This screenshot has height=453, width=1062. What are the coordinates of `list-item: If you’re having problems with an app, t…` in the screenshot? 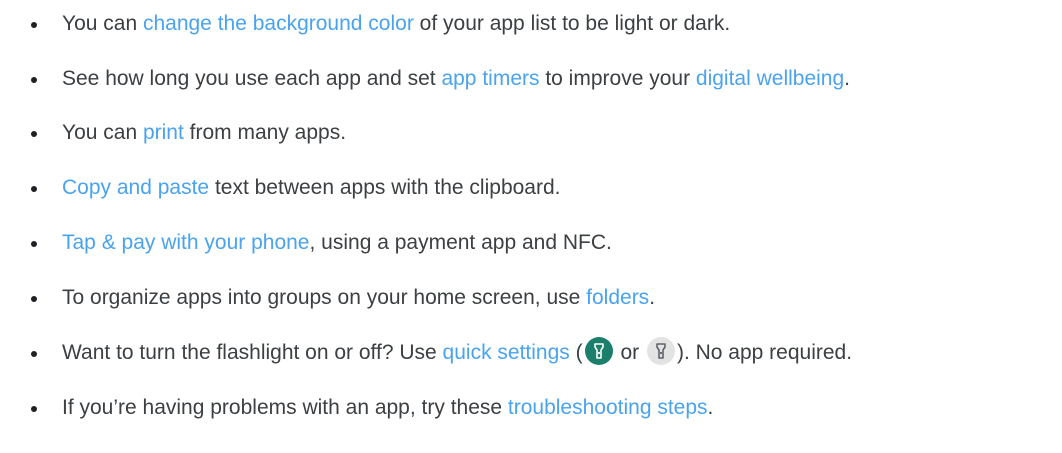 It's located at (531, 408).